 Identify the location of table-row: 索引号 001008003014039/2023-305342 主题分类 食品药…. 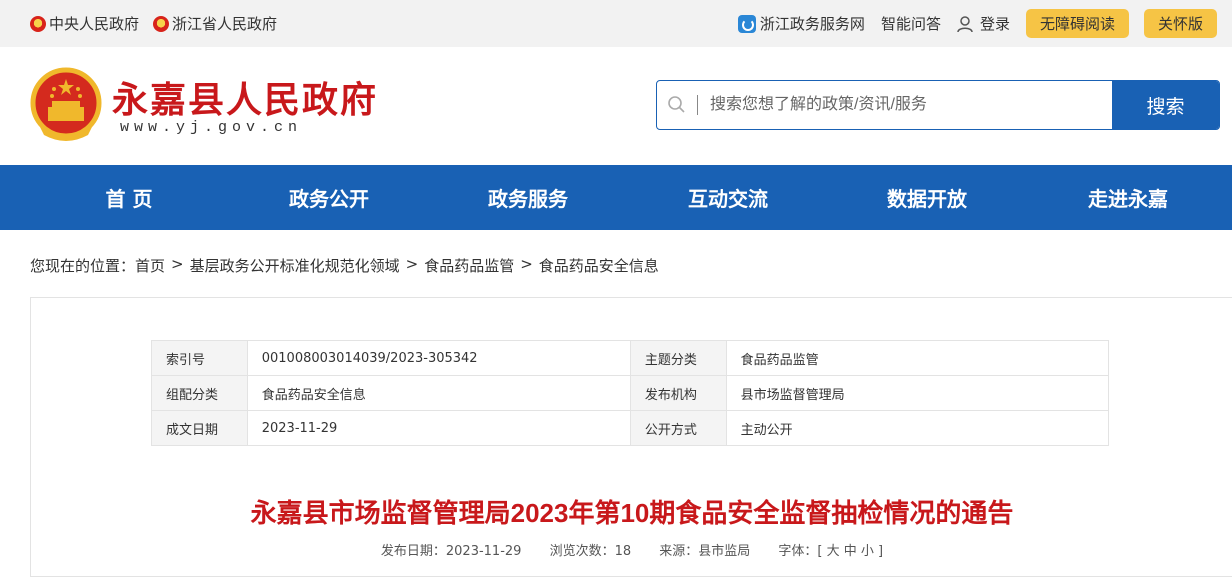
(630, 358).